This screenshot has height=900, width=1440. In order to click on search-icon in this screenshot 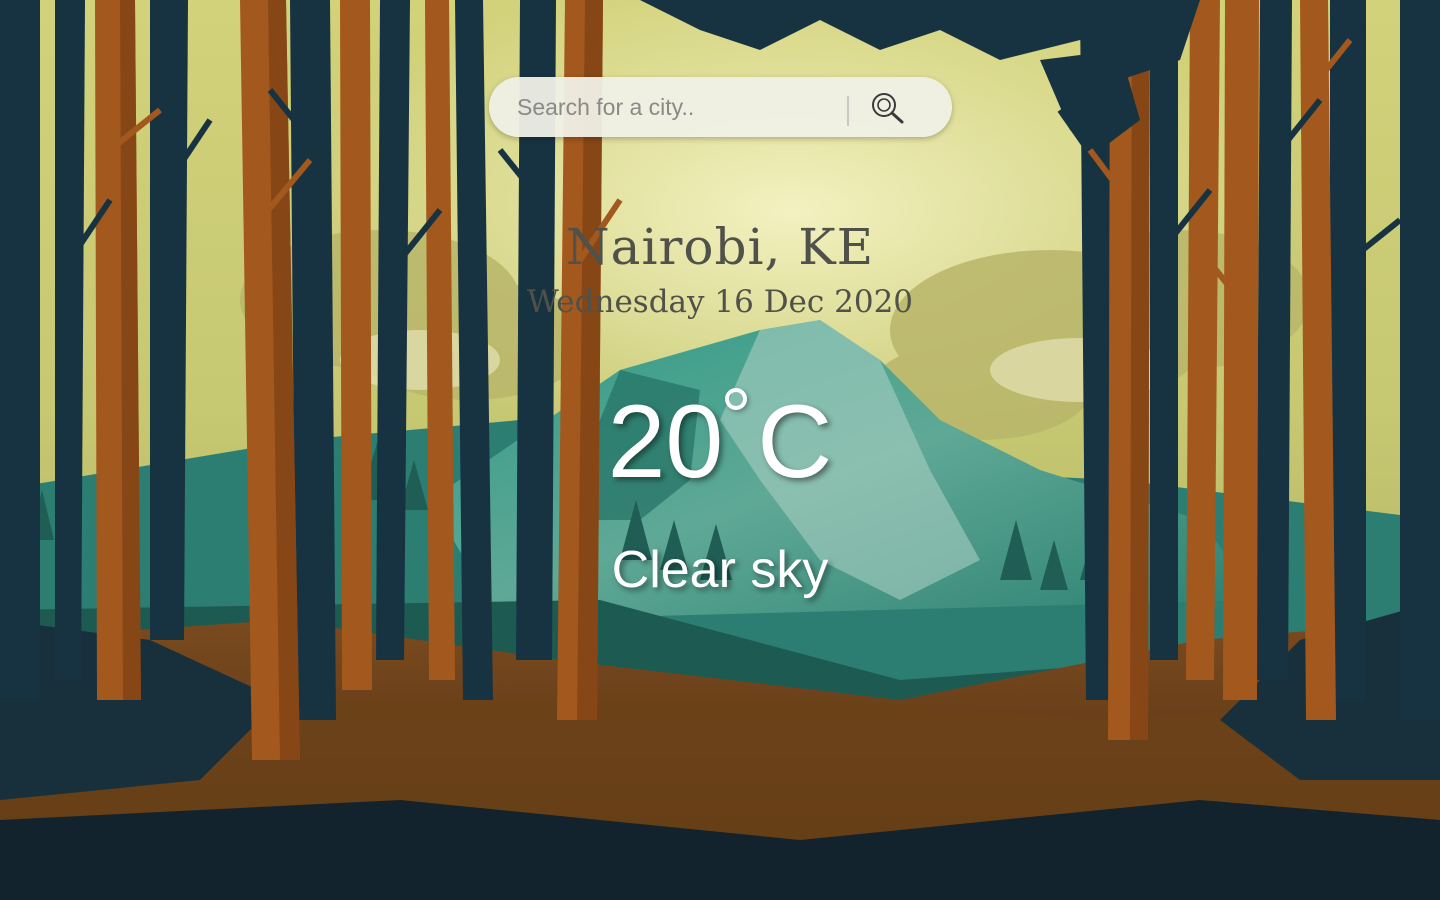, I will do `click(888, 108)`.